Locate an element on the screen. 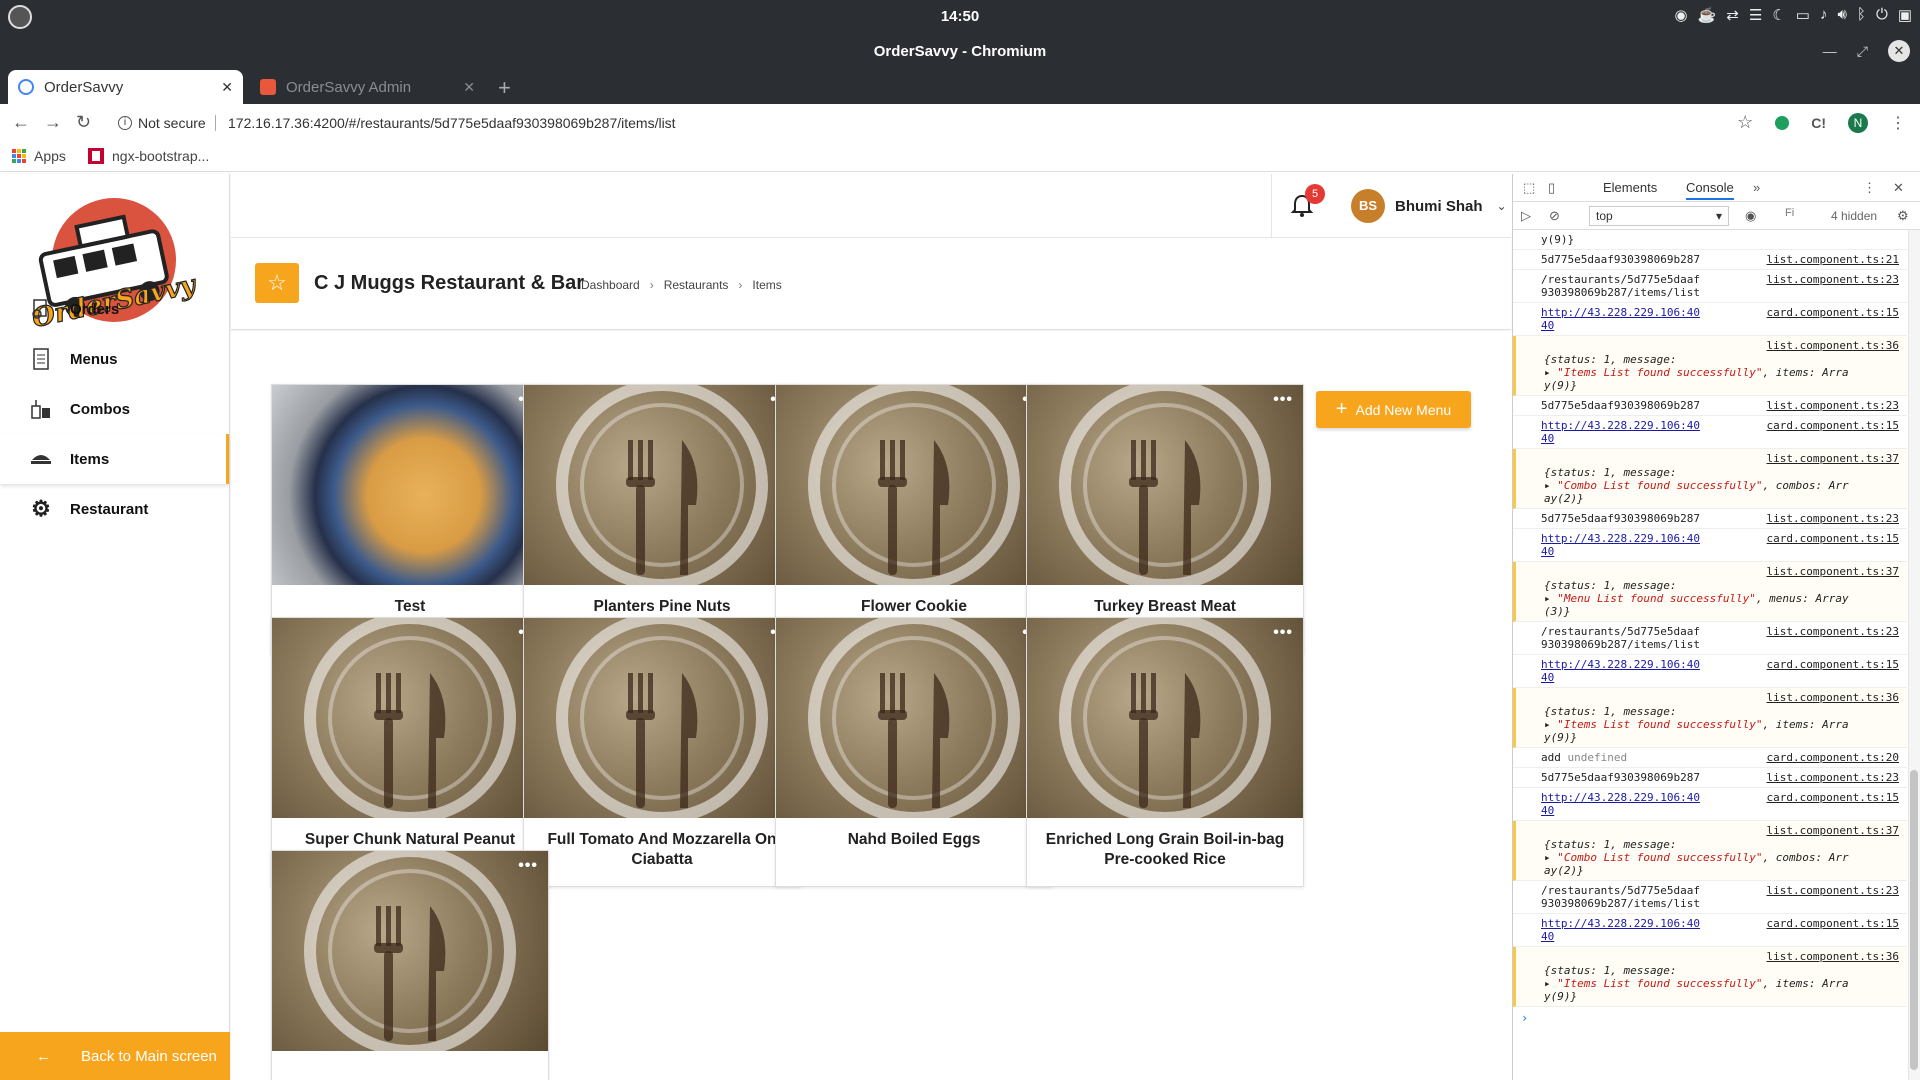  devtools-menu-icon: ⋮ is located at coordinates (1869, 188).